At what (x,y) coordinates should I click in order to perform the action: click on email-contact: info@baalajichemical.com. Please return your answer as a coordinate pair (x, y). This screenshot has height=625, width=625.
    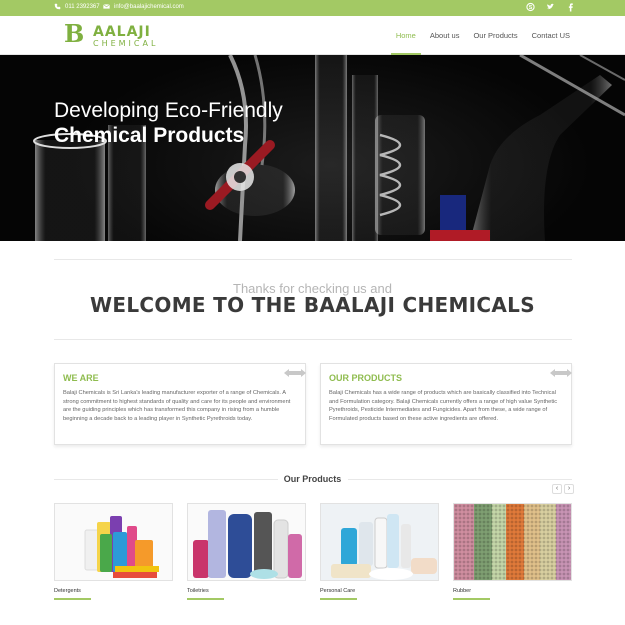
    Looking at the image, I should click on (143, 6).